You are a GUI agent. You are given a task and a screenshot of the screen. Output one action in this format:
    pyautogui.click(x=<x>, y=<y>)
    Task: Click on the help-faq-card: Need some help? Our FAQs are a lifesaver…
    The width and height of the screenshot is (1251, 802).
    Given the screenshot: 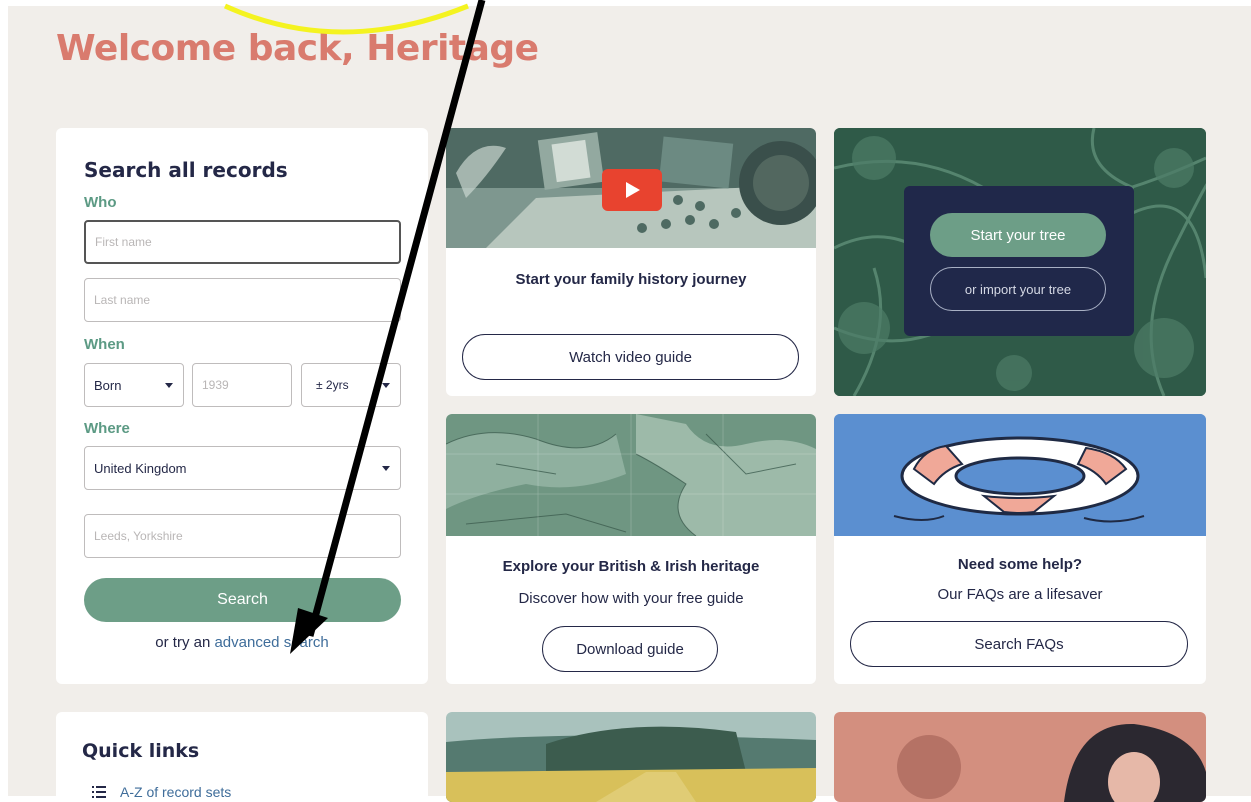 What is the action you would take?
    pyautogui.click(x=1020, y=549)
    